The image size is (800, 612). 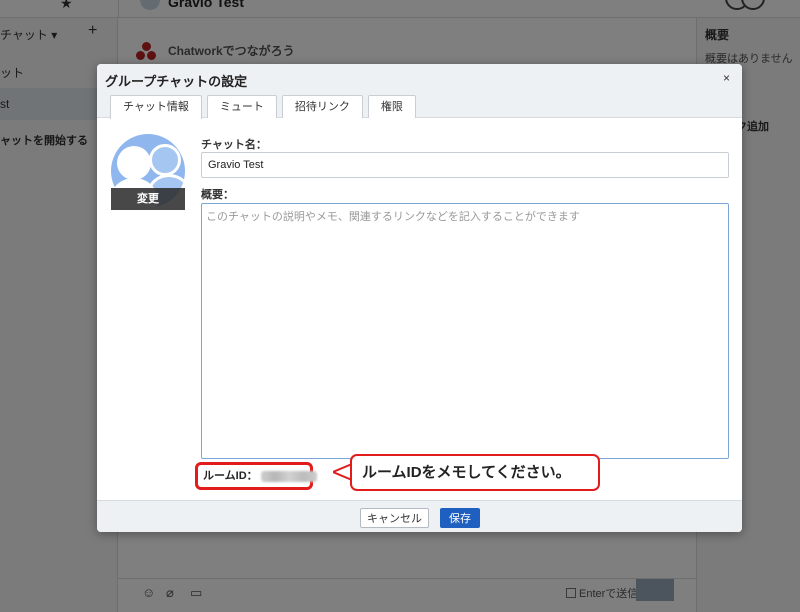 What do you see at coordinates (241, 106) in the screenshot?
I see `tab-mute: ミュート` at bounding box center [241, 106].